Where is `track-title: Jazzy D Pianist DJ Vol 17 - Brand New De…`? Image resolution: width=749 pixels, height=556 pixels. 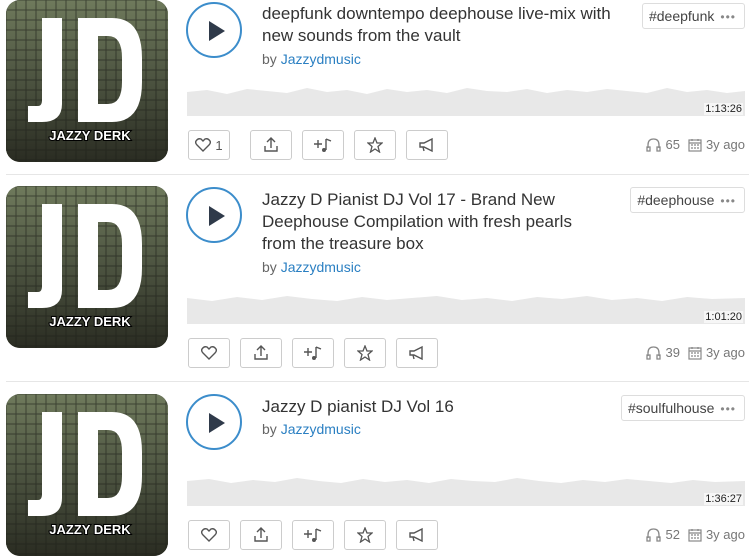 track-title: Jazzy D Pianist DJ Vol 17 - Brand New De… is located at coordinates (432, 222).